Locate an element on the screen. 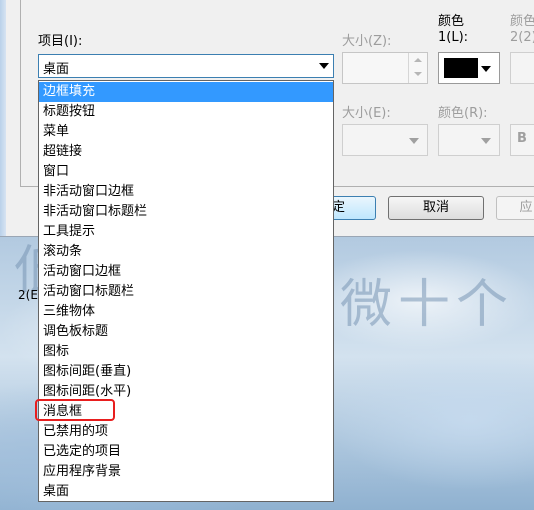  dropdown-item: 应用程序背景 is located at coordinates (186, 472).